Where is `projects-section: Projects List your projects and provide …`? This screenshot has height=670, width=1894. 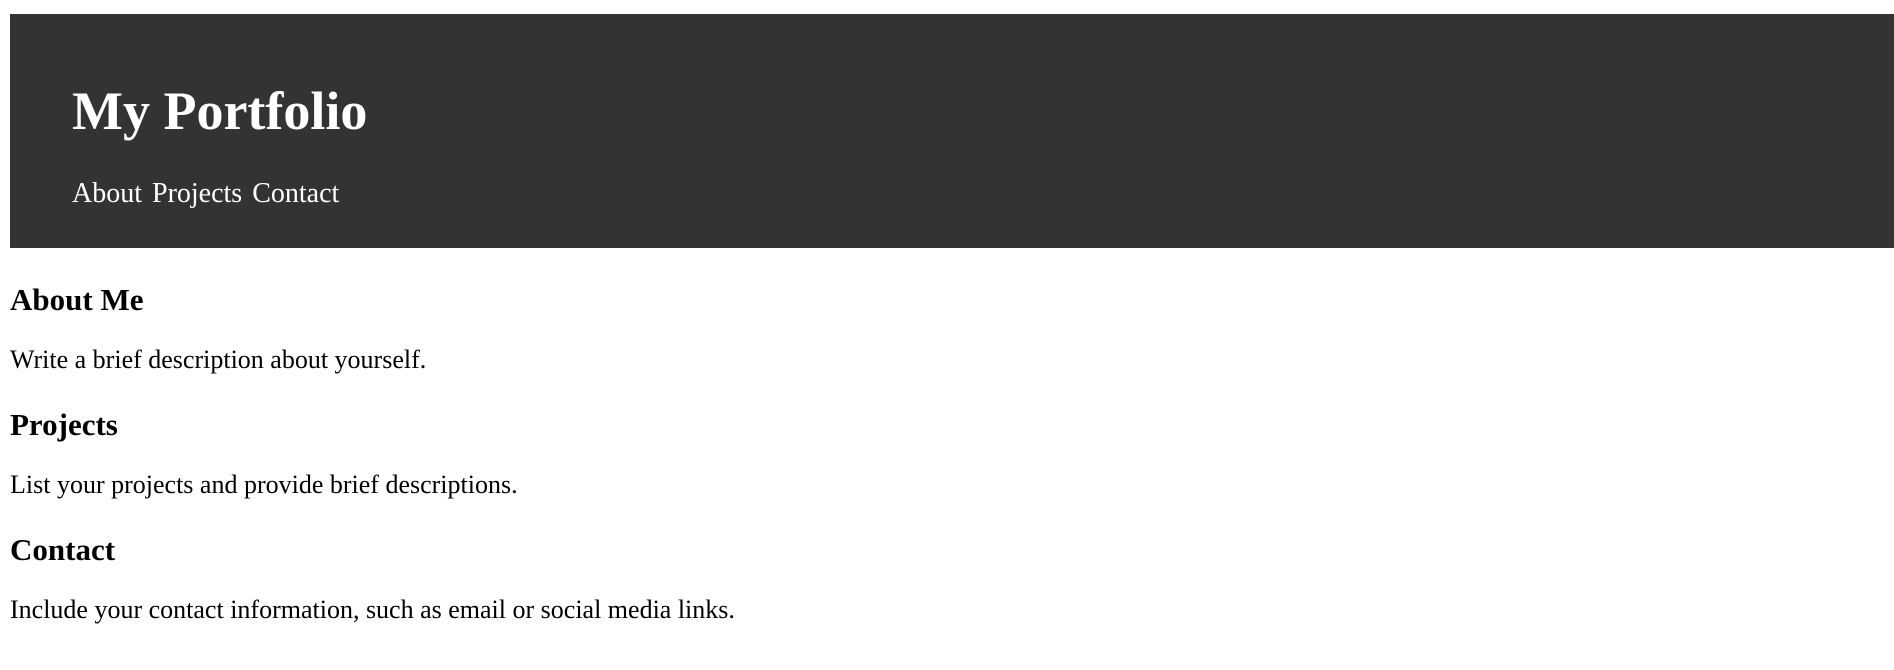
projects-section: Projects List your projects and provide … is located at coordinates (952, 453).